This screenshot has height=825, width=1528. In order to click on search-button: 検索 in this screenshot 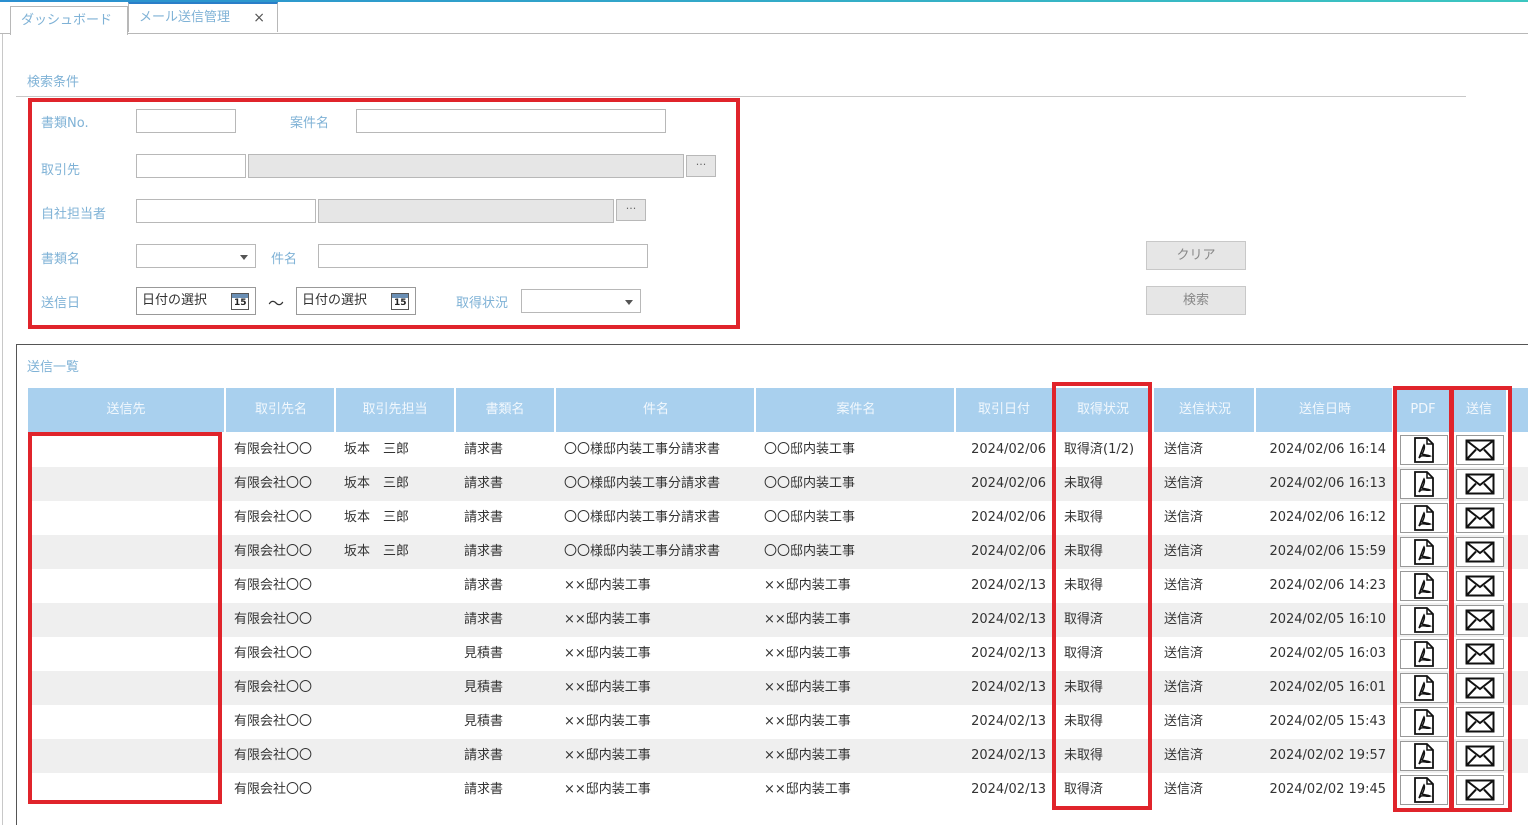, I will do `click(1196, 300)`.